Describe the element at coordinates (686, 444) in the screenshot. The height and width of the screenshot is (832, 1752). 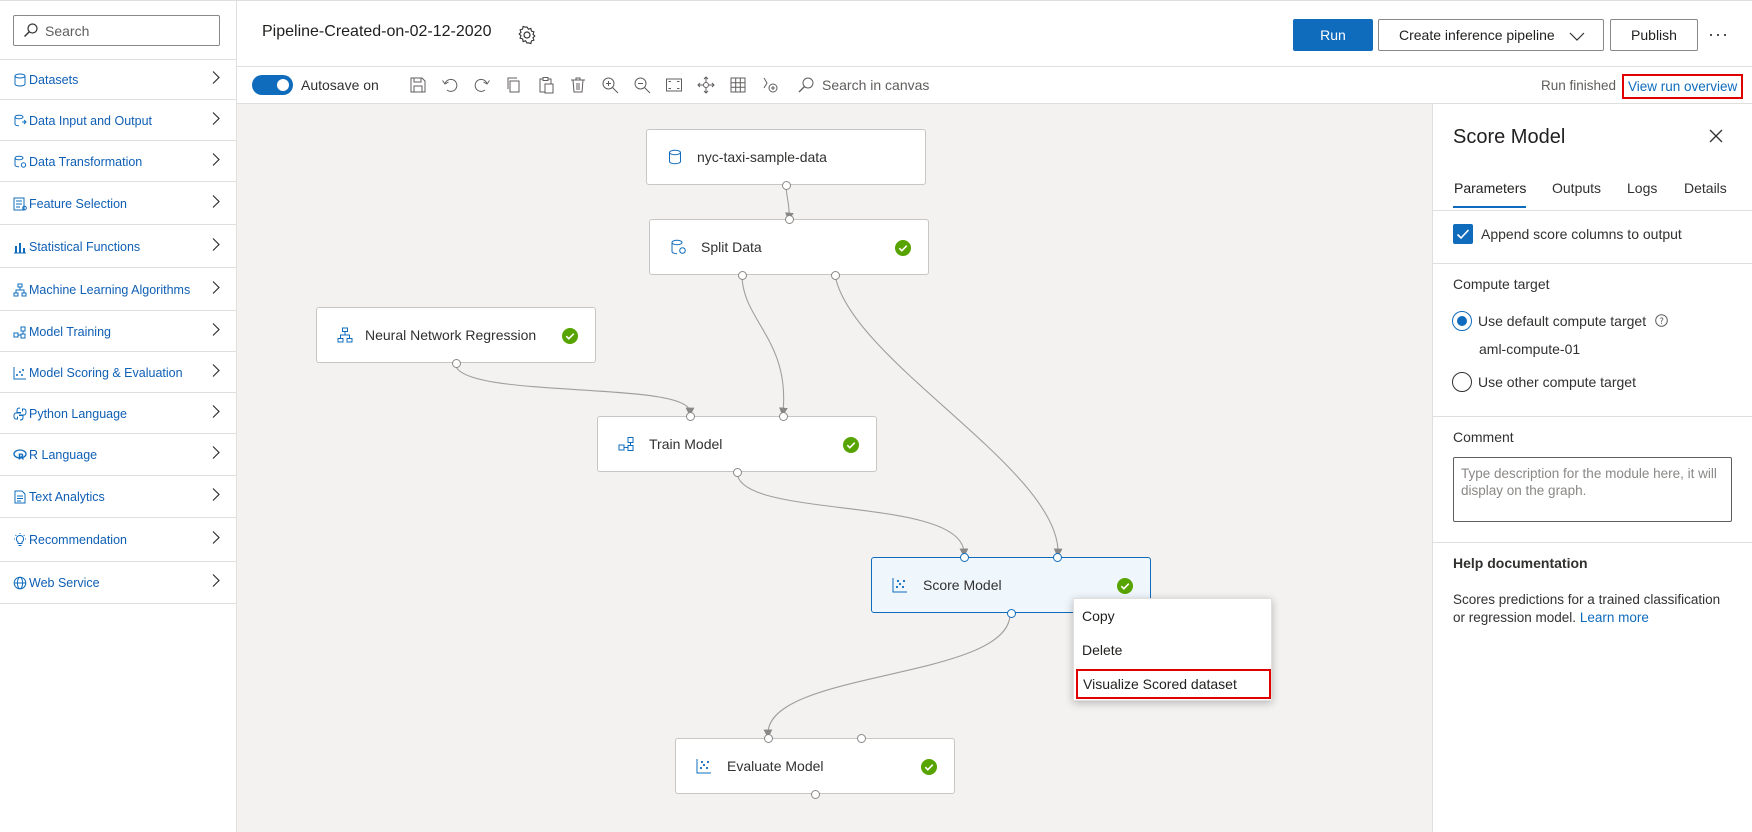
I see `node-label: Train Model` at that location.